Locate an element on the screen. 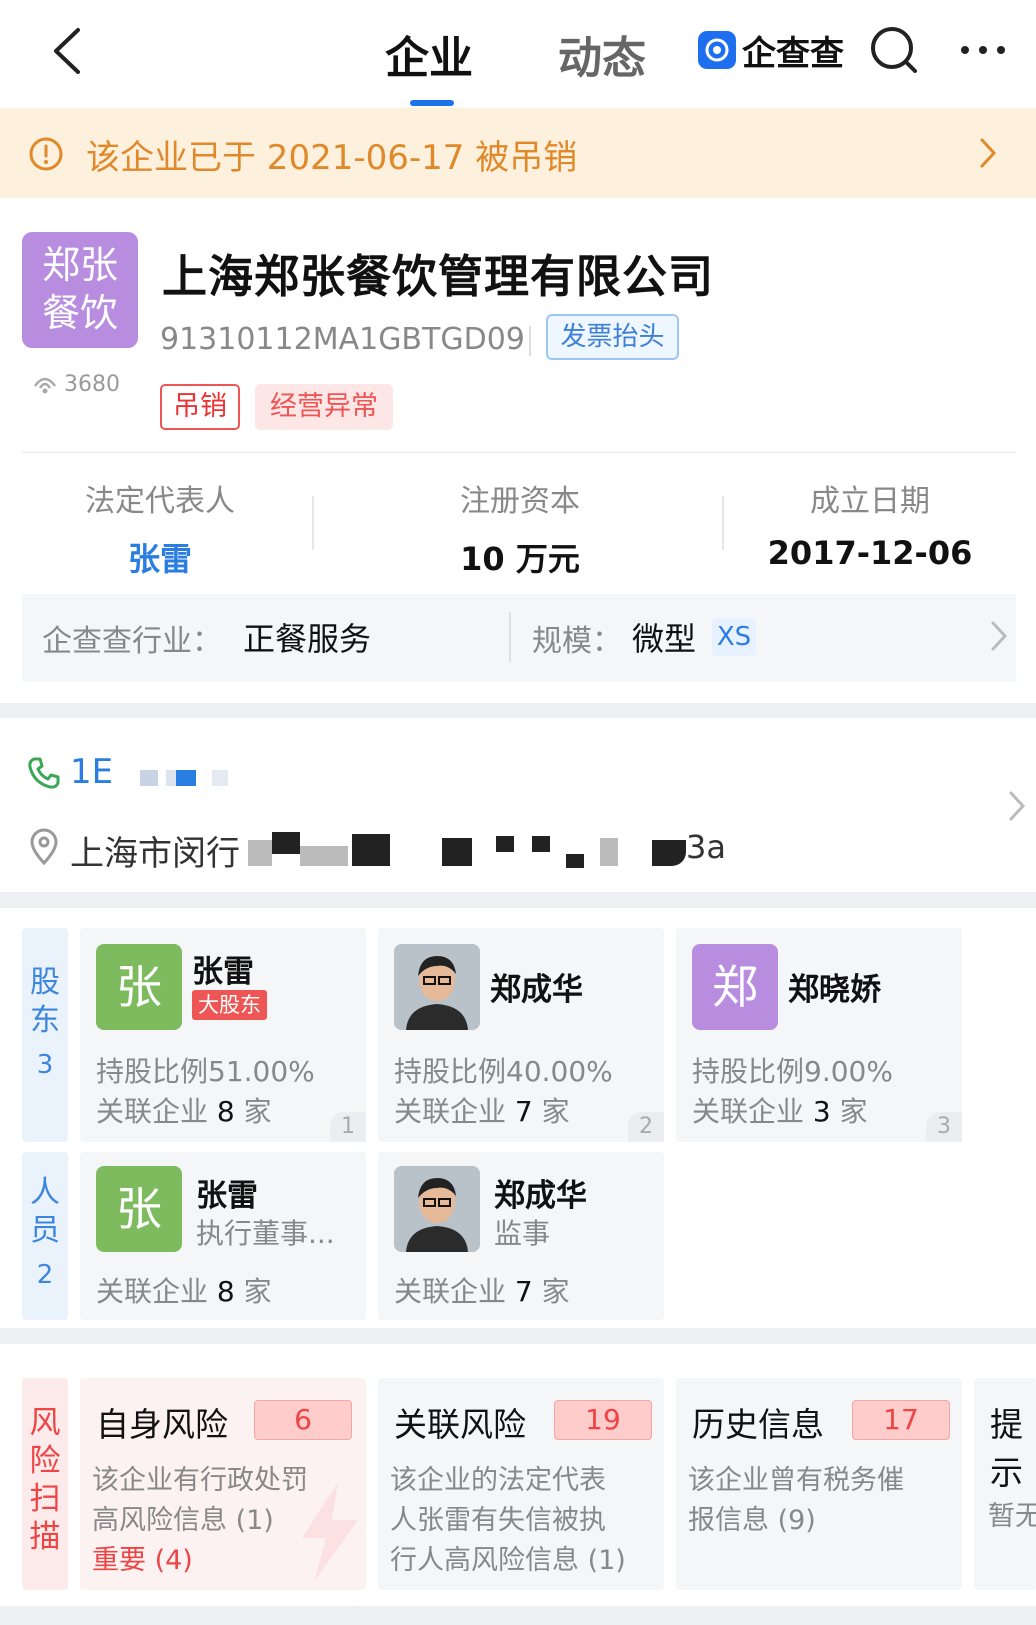 The image size is (1036, 1625). risk-title: 关联风险 is located at coordinates (460, 1424).